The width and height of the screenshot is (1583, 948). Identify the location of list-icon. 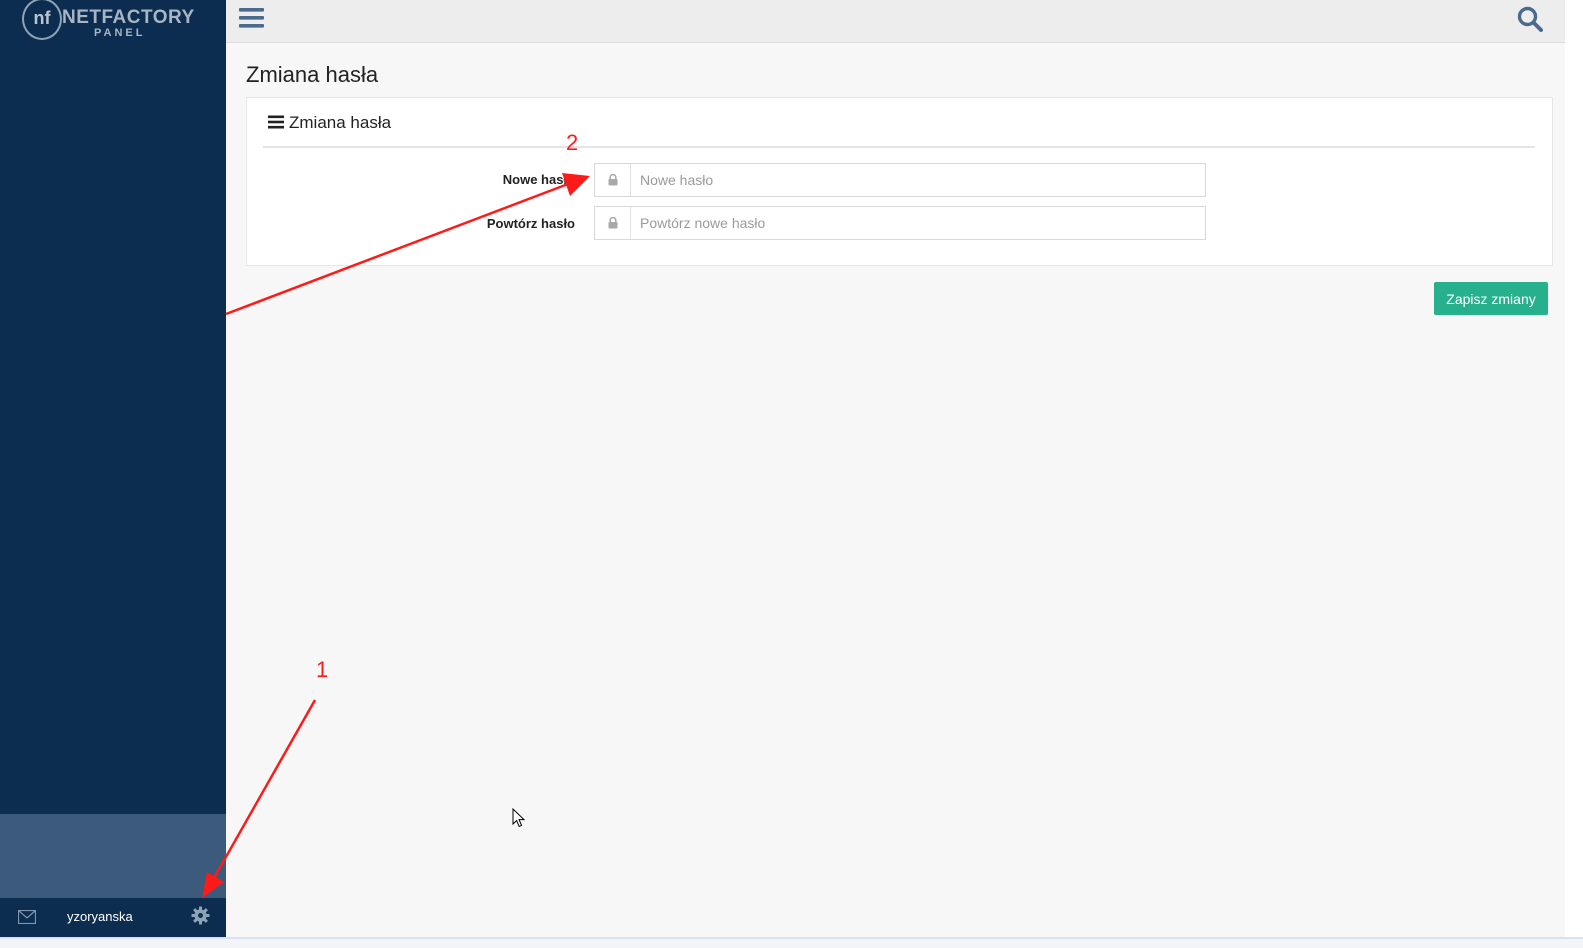
(276, 122).